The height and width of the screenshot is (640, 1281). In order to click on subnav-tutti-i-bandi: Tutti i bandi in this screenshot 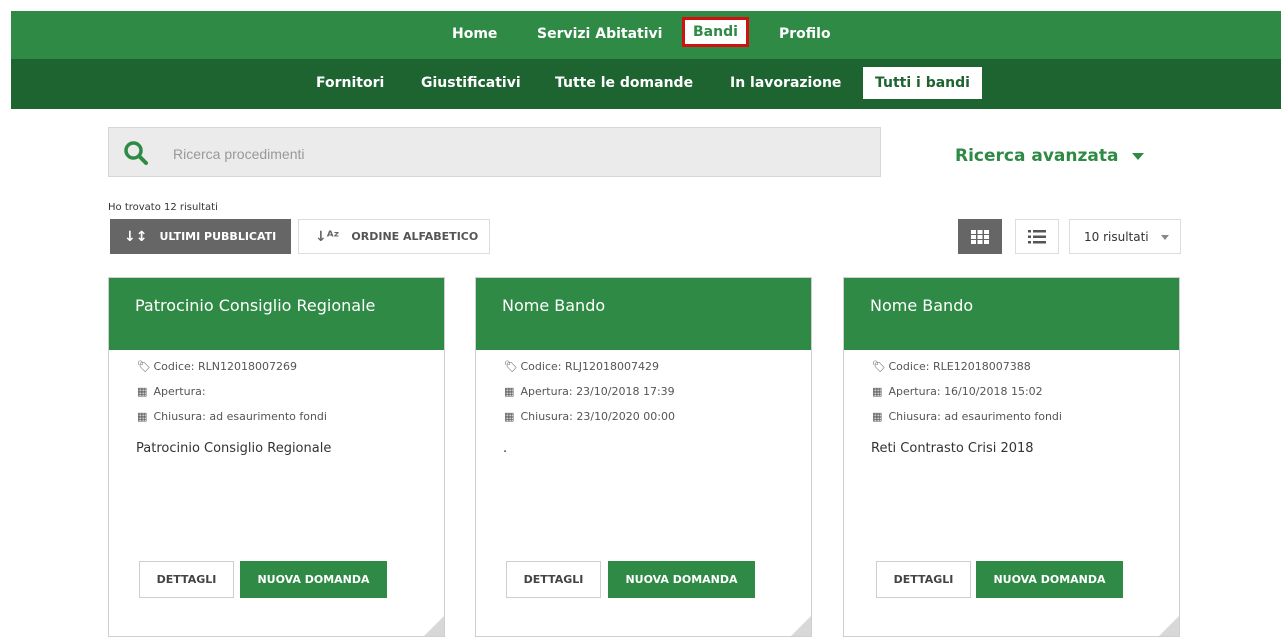, I will do `click(922, 83)`.